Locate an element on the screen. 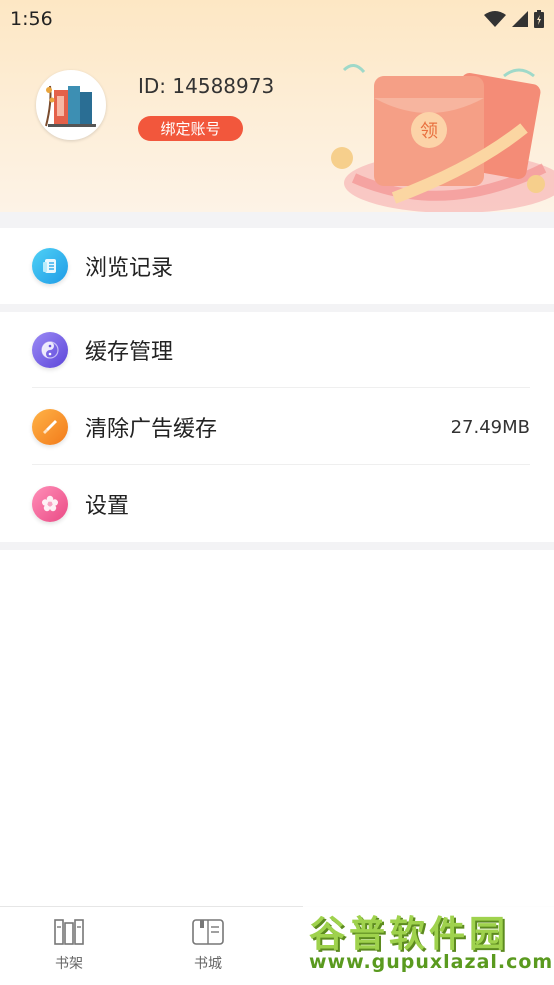  status-bar: 1:56 is located at coordinates (277, 19).